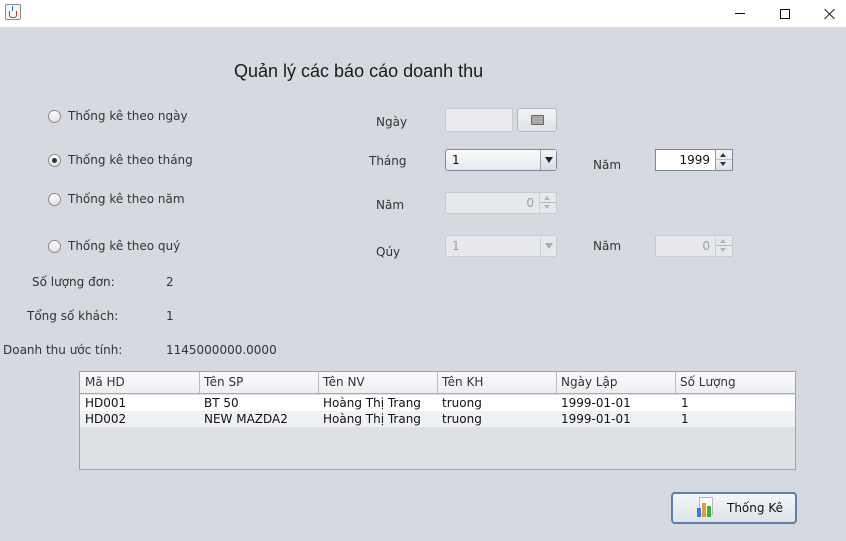 This screenshot has width=846, height=541. What do you see at coordinates (124, 246) in the screenshot?
I see `radio-label: Thống kê theo quý` at bounding box center [124, 246].